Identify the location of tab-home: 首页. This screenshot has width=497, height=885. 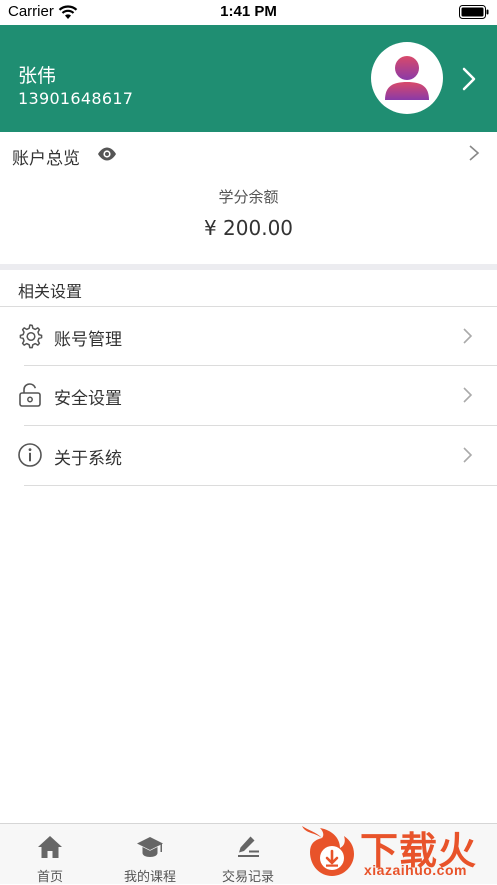
(50, 854).